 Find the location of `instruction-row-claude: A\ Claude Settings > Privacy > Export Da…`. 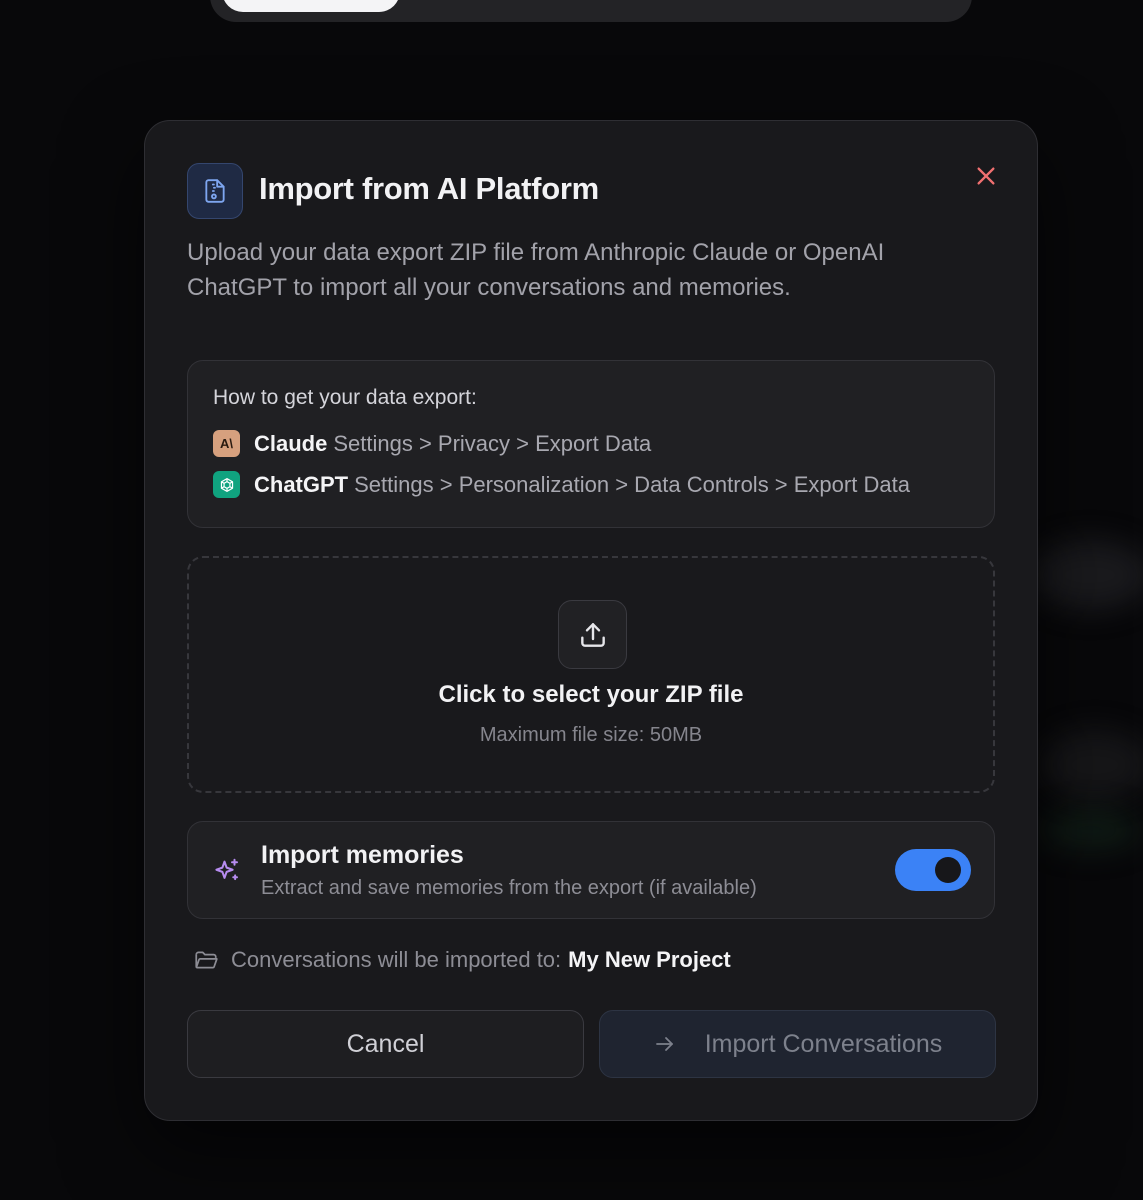

instruction-row-claude: A\ Claude Settings > Privacy > Export Da… is located at coordinates (432, 443).